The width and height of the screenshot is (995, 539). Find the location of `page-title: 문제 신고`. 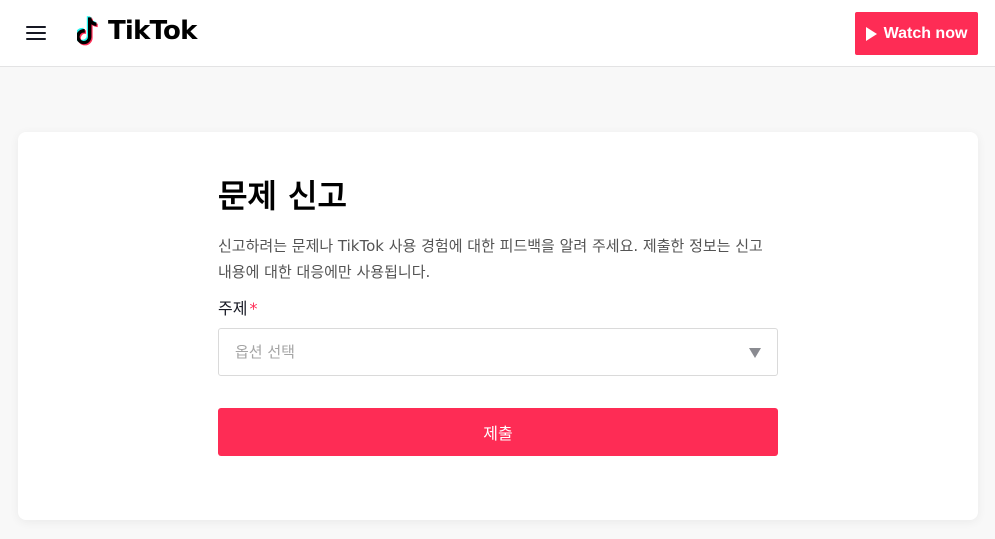

page-title: 문제 신고 is located at coordinates (282, 196).